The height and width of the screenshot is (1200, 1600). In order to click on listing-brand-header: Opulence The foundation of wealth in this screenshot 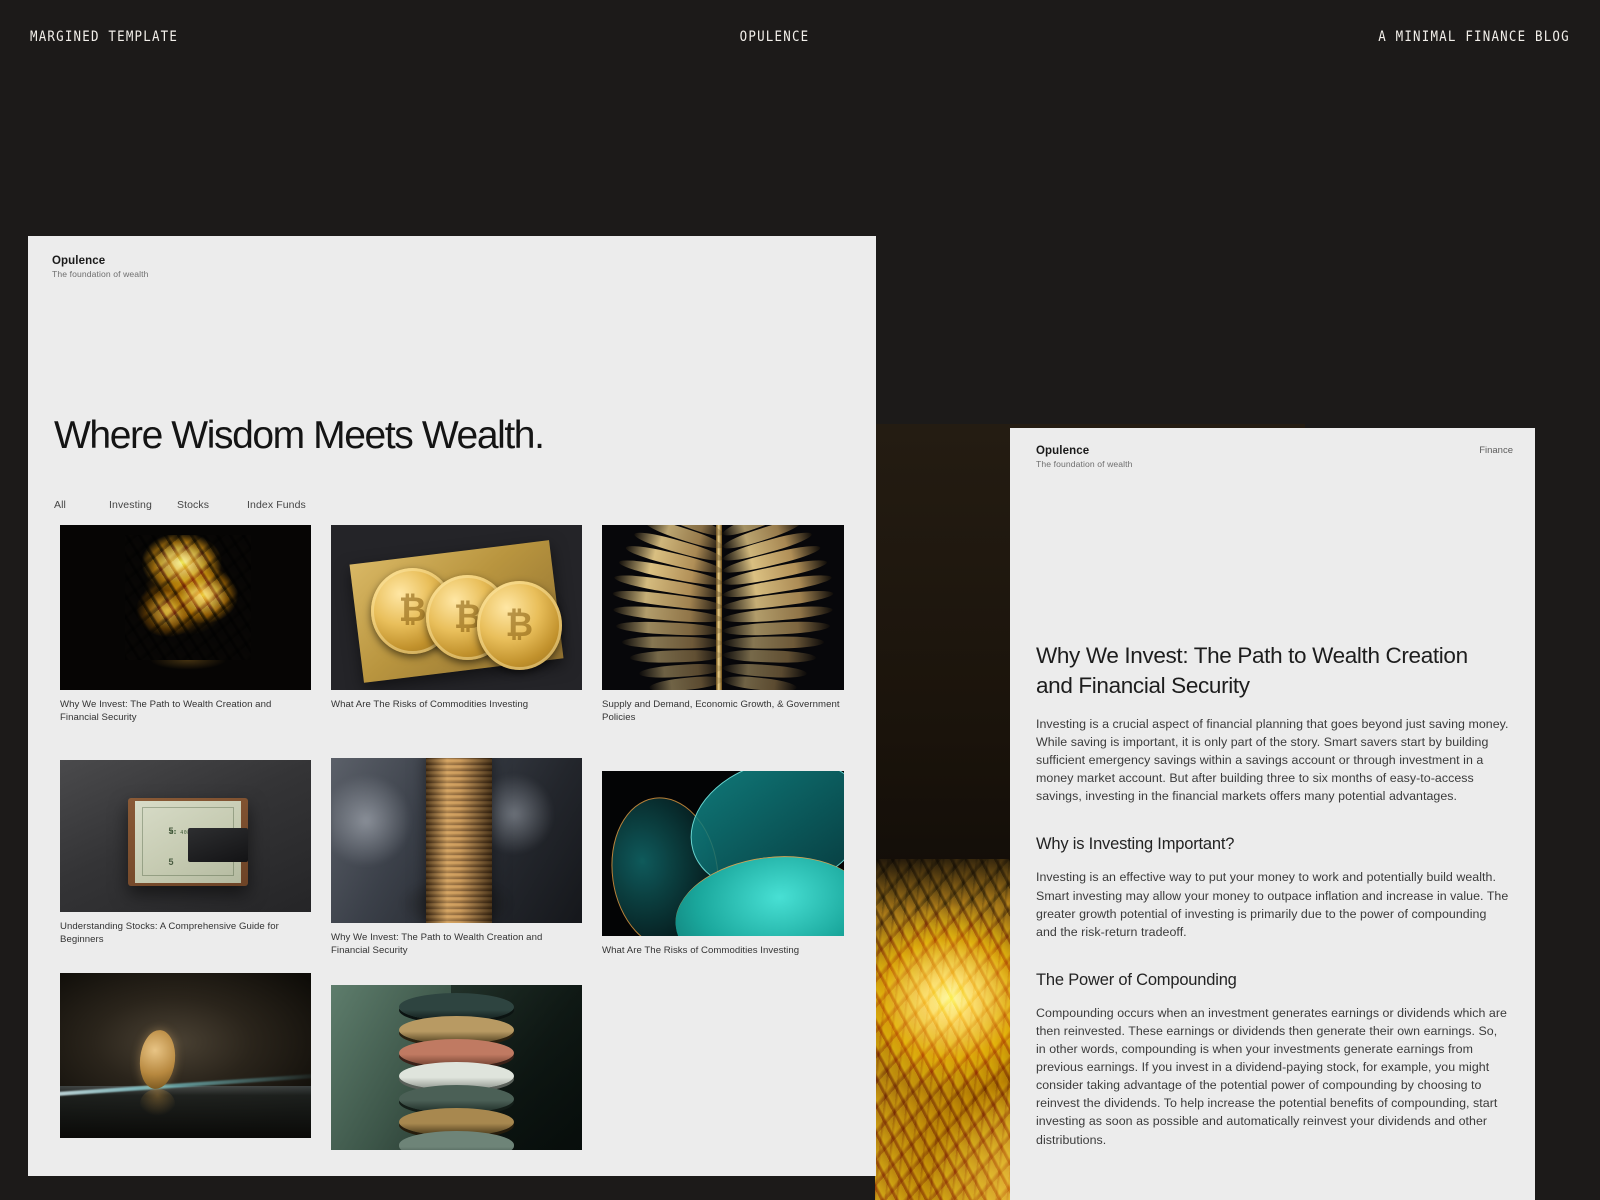, I will do `click(452, 257)`.